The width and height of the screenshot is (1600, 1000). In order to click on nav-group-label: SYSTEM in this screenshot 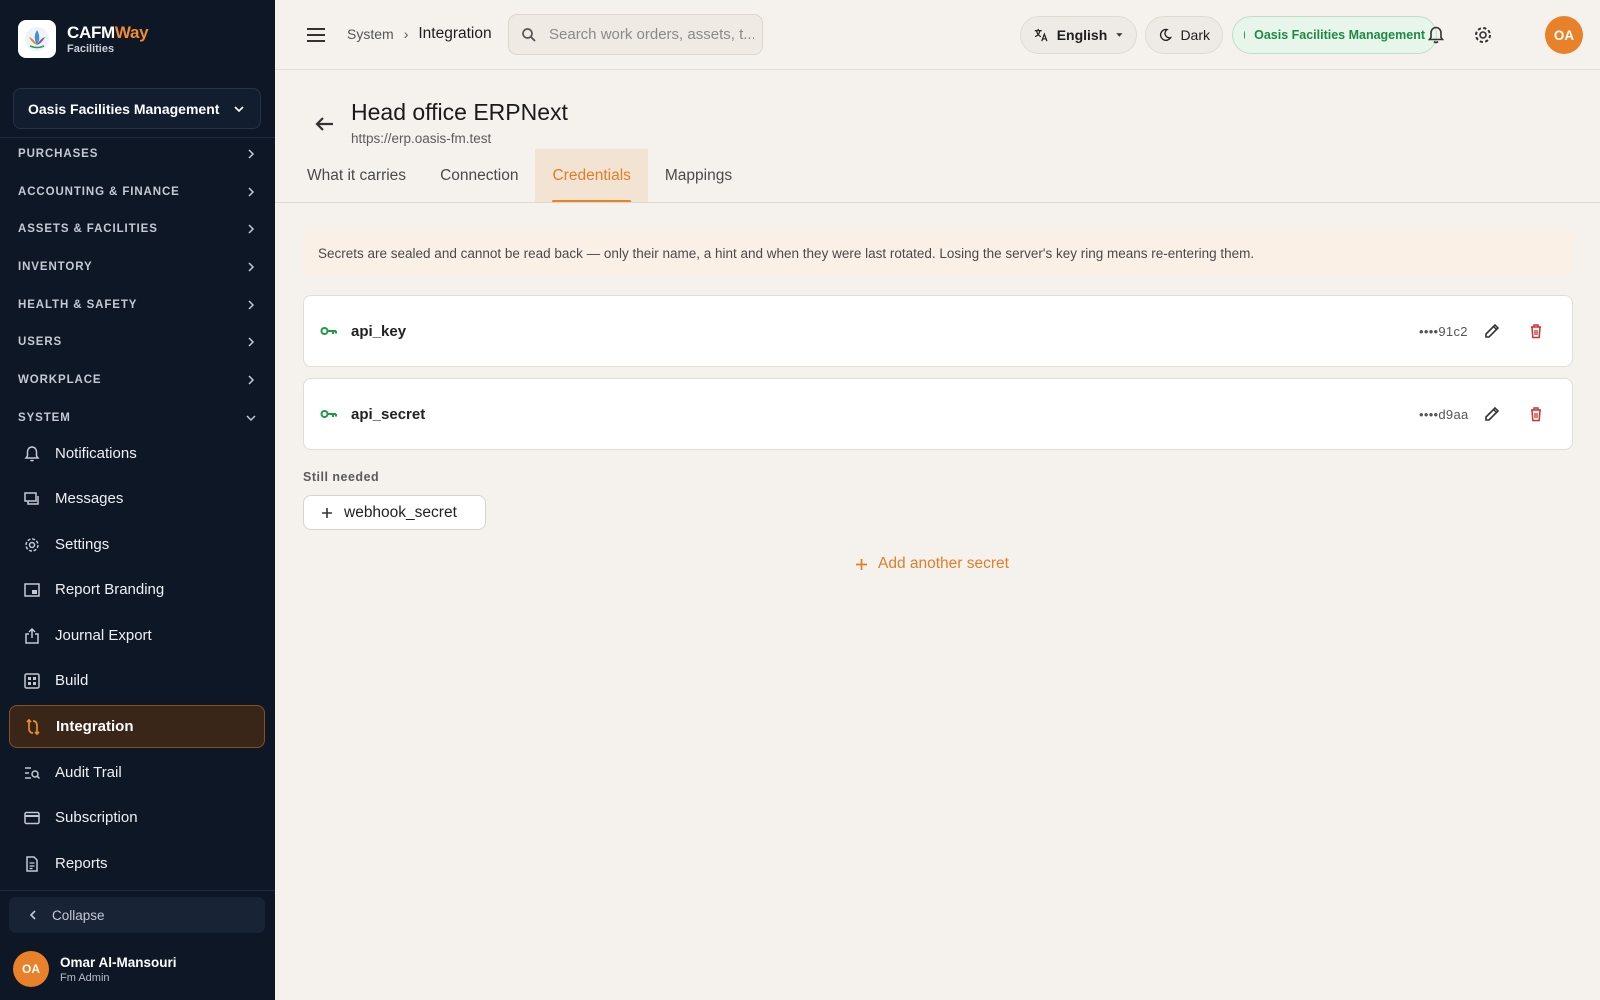, I will do `click(44, 418)`.